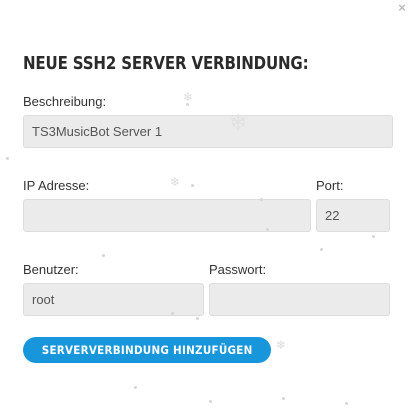 Image resolution: width=413 pixels, height=408 pixels. I want to click on port-field: 22, so click(353, 215).